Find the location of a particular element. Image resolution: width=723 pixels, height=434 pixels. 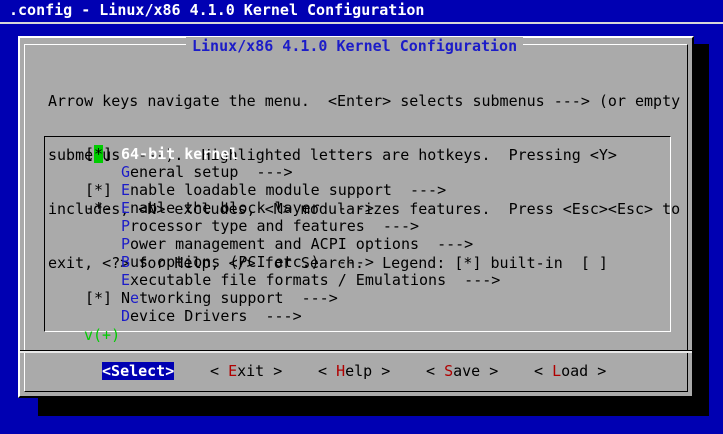

menu-item-label: 64-bit kernel is located at coordinates (180, 154).